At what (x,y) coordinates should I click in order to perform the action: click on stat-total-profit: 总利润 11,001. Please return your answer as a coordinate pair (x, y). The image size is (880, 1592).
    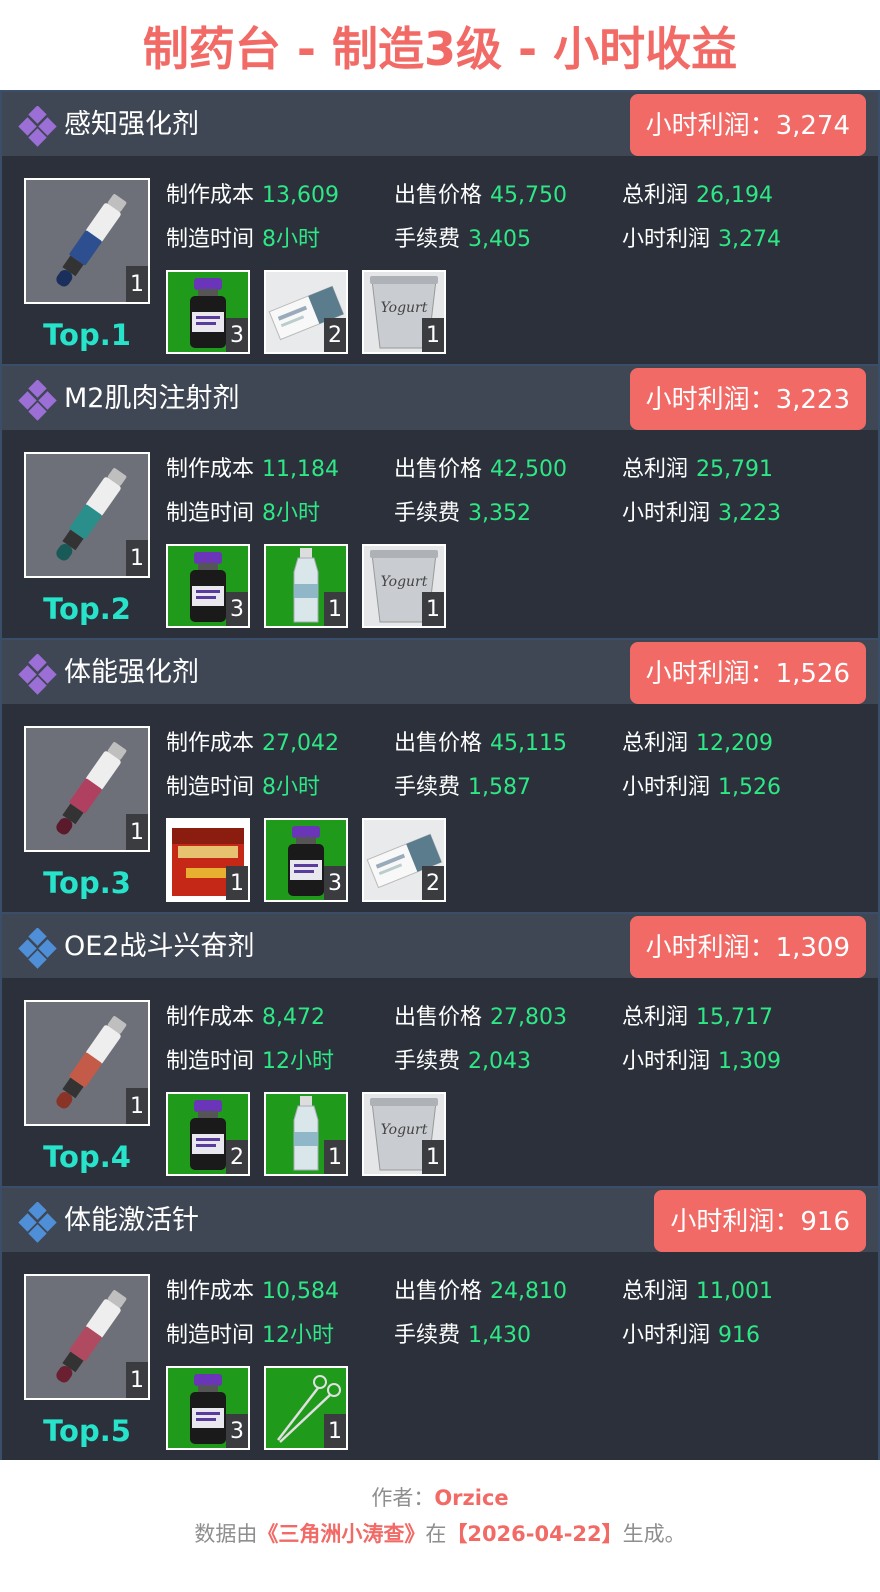
    Looking at the image, I should click on (697, 1292).